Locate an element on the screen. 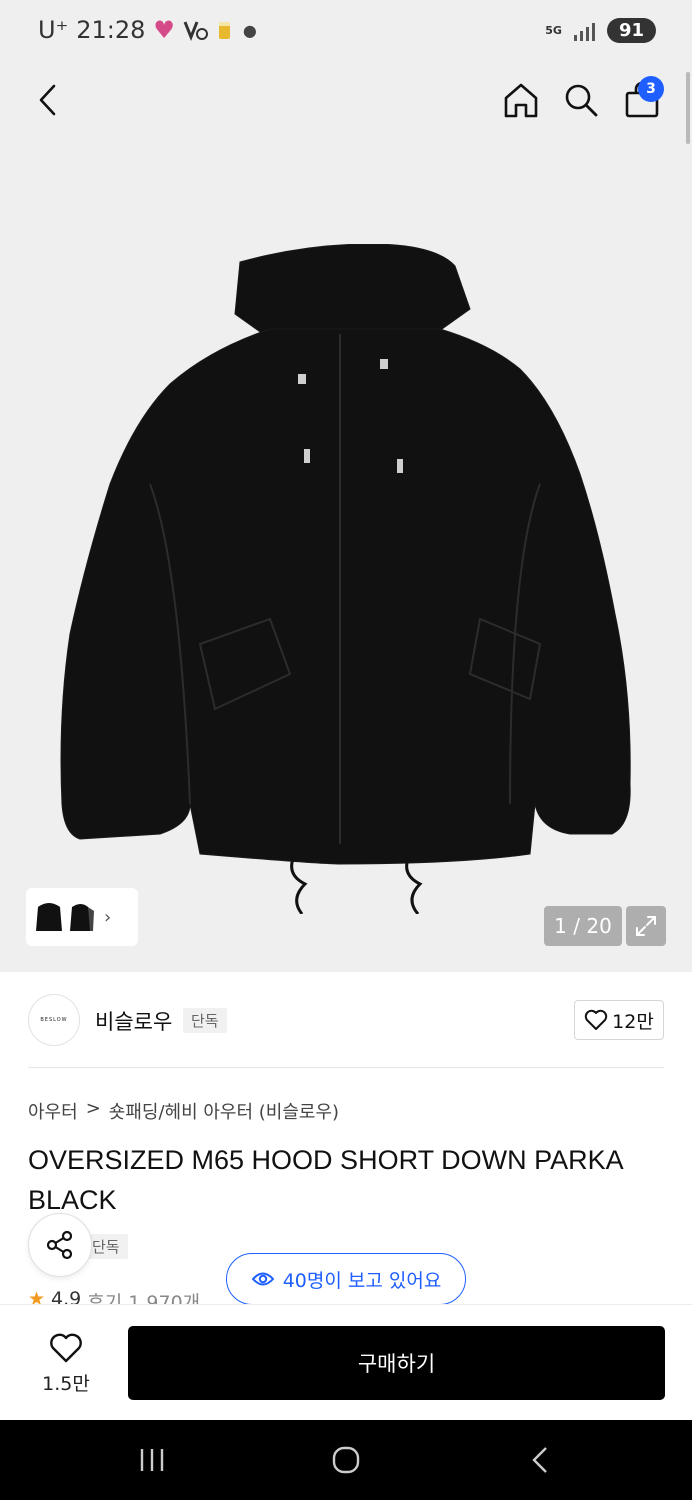 The width and height of the screenshot is (692, 1500). image-counter: 1 / 20 is located at coordinates (583, 926).